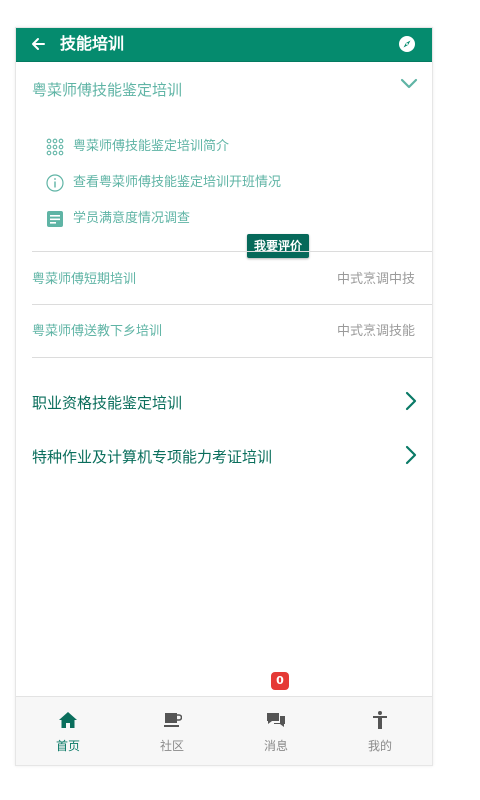 This screenshot has width=480, height=800. Describe the element at coordinates (375, 279) in the screenshot. I see `row-category: 中式烹调中技` at that location.